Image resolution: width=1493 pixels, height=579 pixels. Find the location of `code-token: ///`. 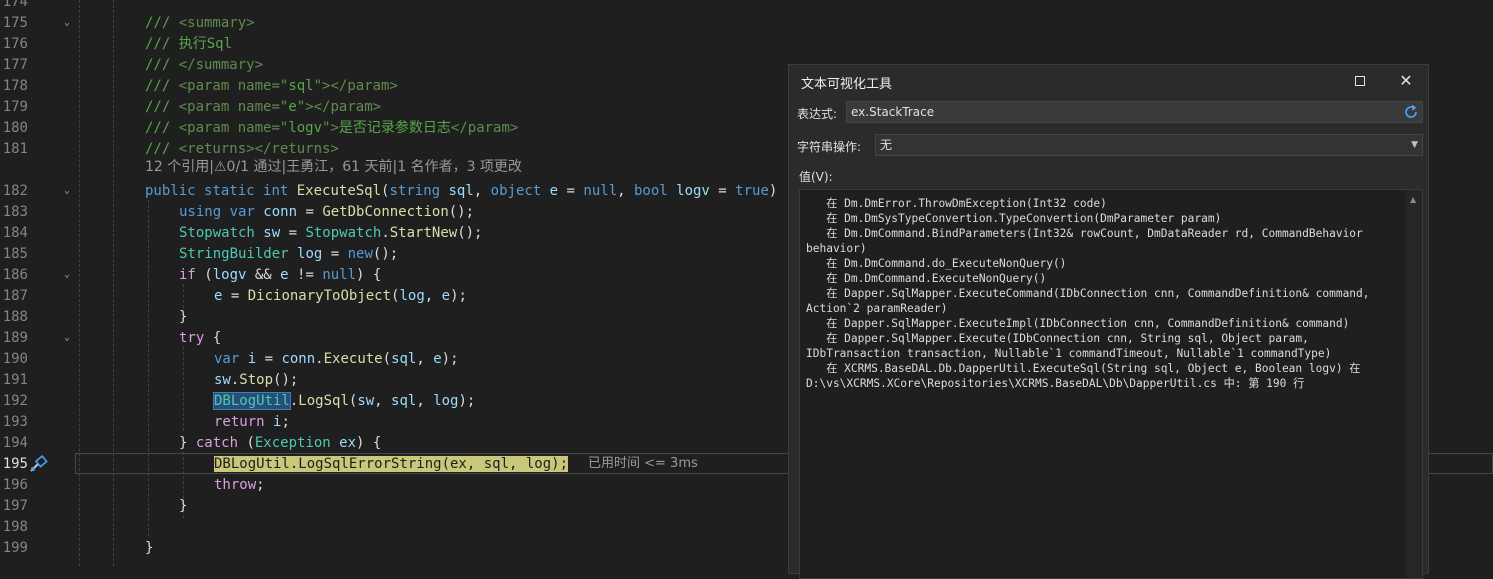

code-token: /// is located at coordinates (162, 65).